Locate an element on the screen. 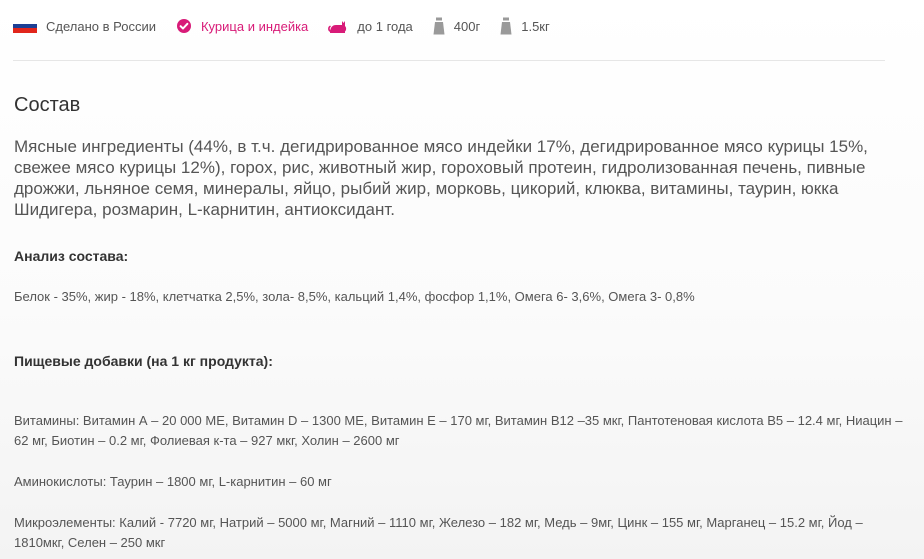 Image resolution: width=924 pixels, height=559 pixels. cat-icon is located at coordinates (338, 26).